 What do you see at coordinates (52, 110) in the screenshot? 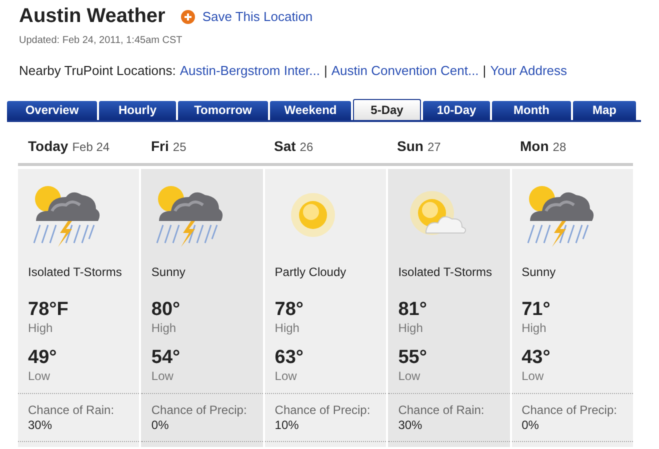
I see `tab: Overview` at bounding box center [52, 110].